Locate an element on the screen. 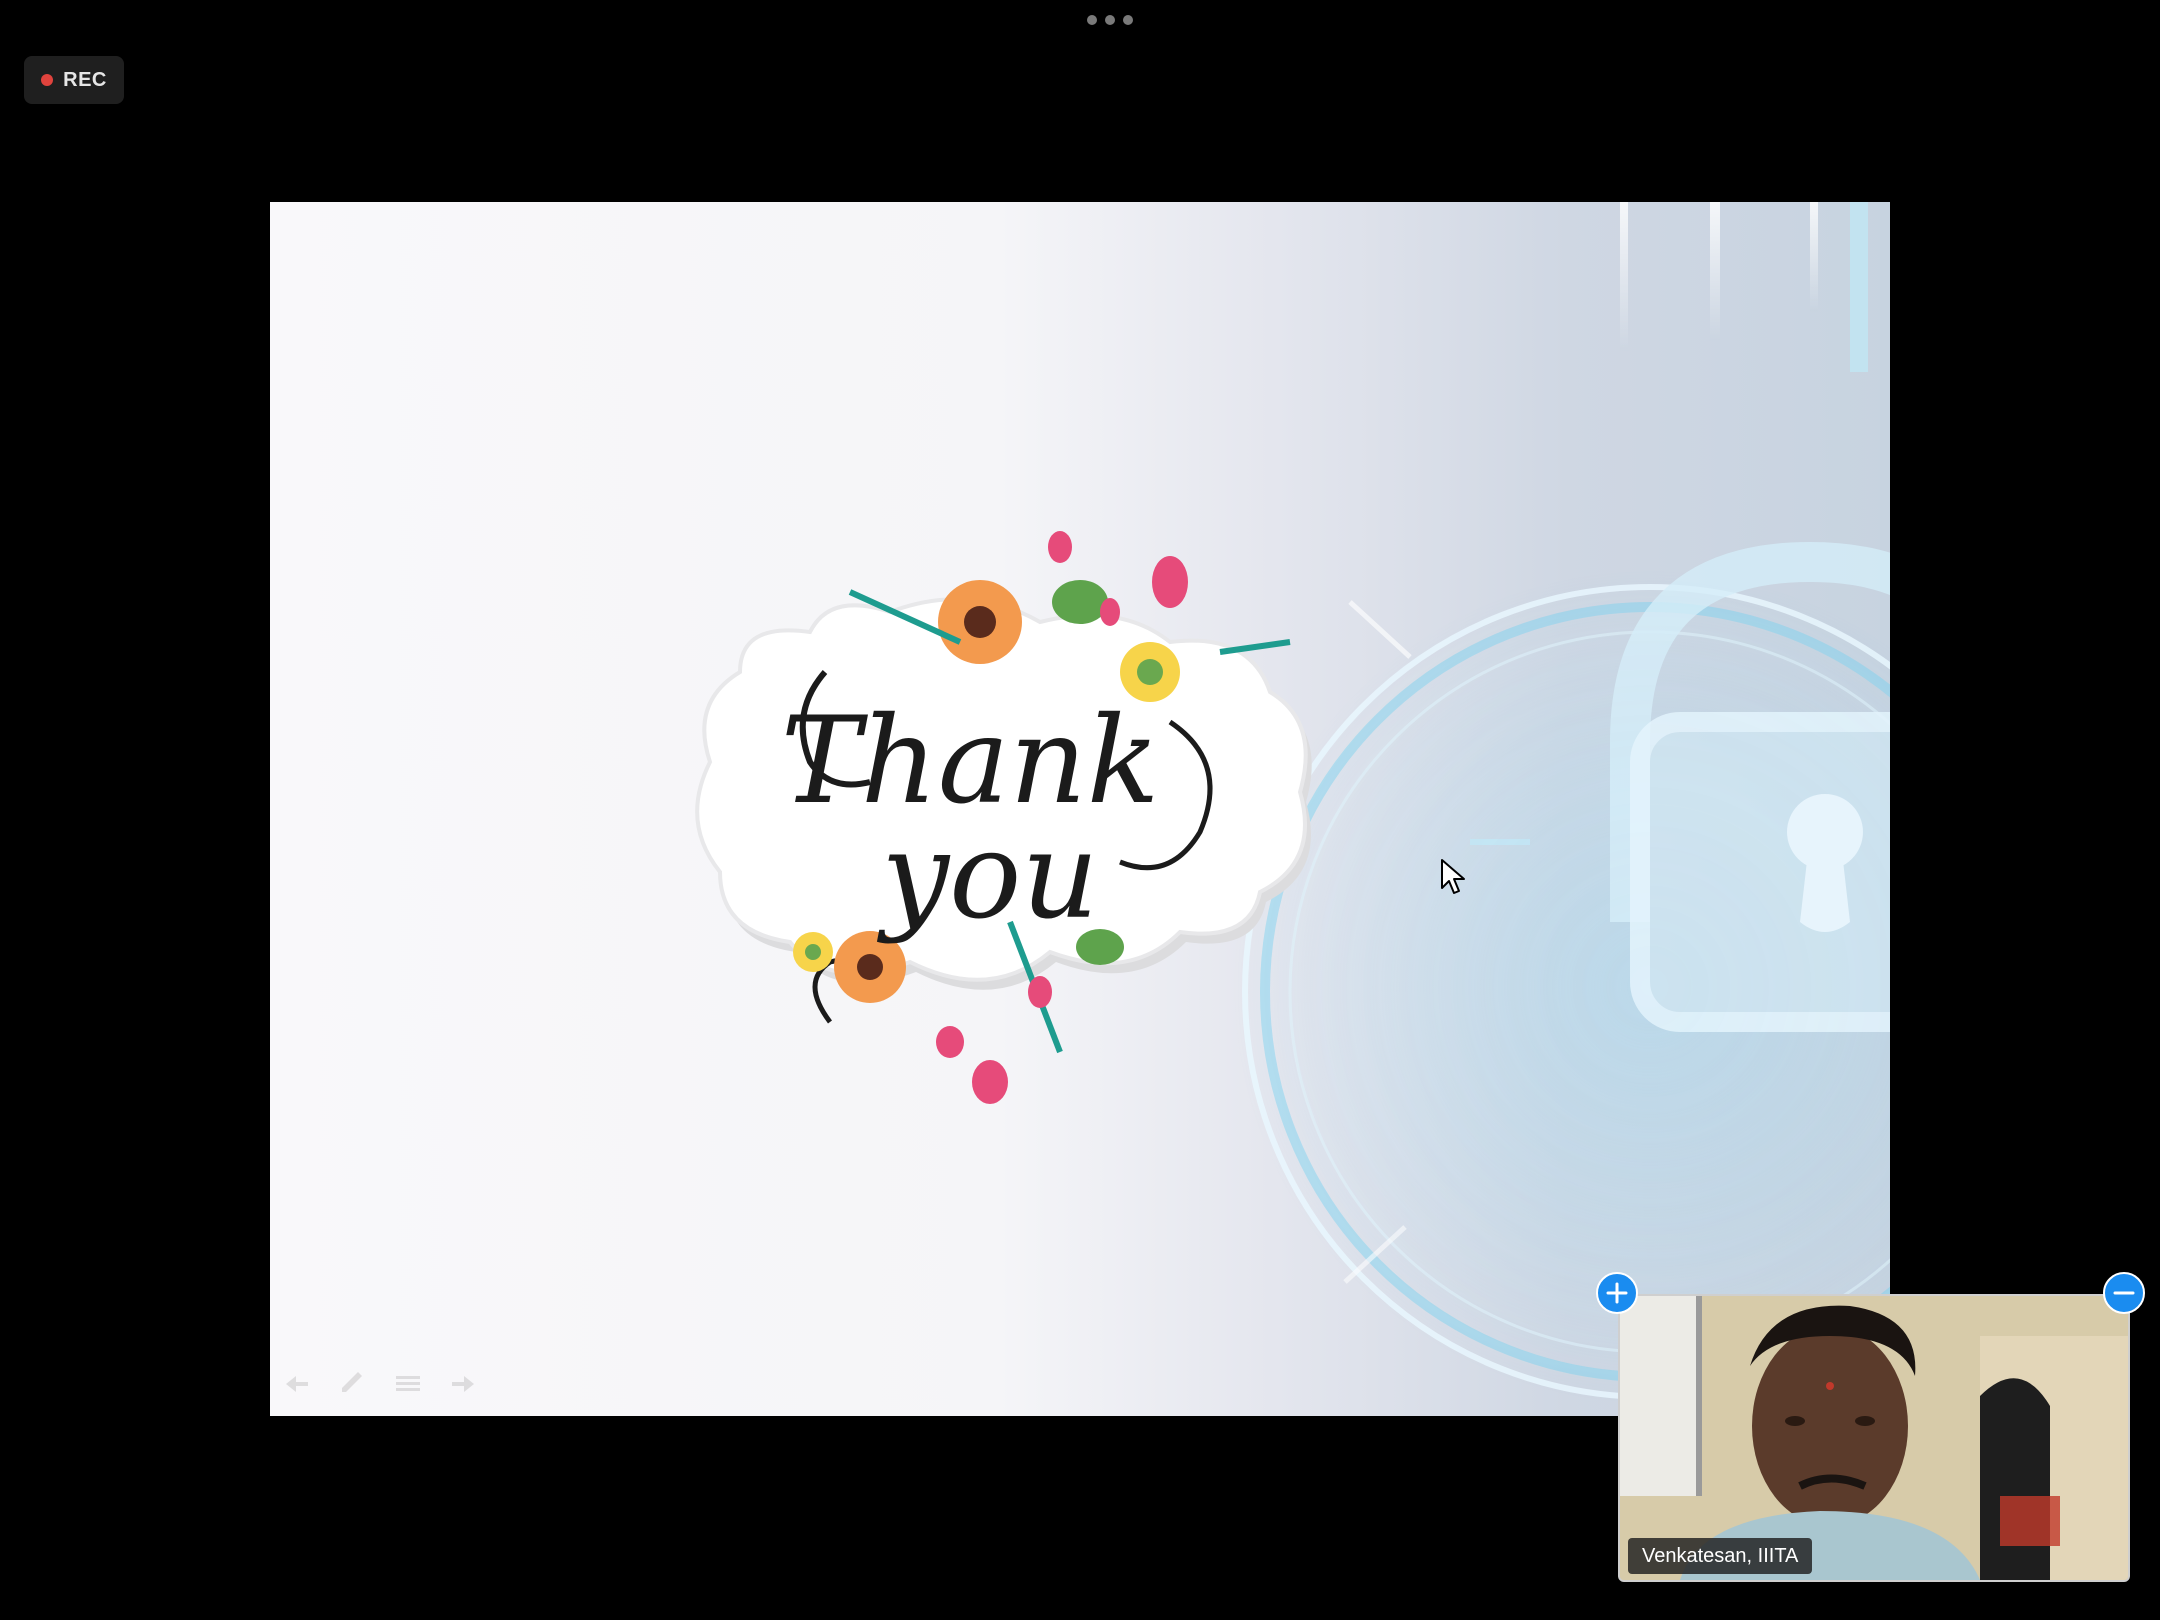 The width and height of the screenshot is (2160, 1620). recording-dot-icon is located at coordinates (47, 80).